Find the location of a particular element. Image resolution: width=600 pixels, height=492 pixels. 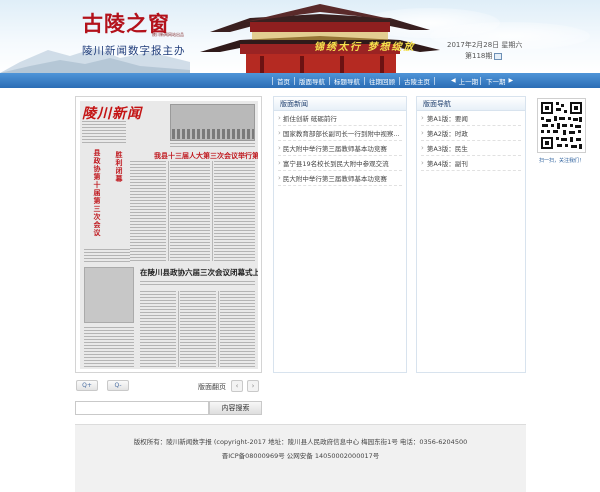

issue-number: 第118期 is located at coordinates (484, 56).